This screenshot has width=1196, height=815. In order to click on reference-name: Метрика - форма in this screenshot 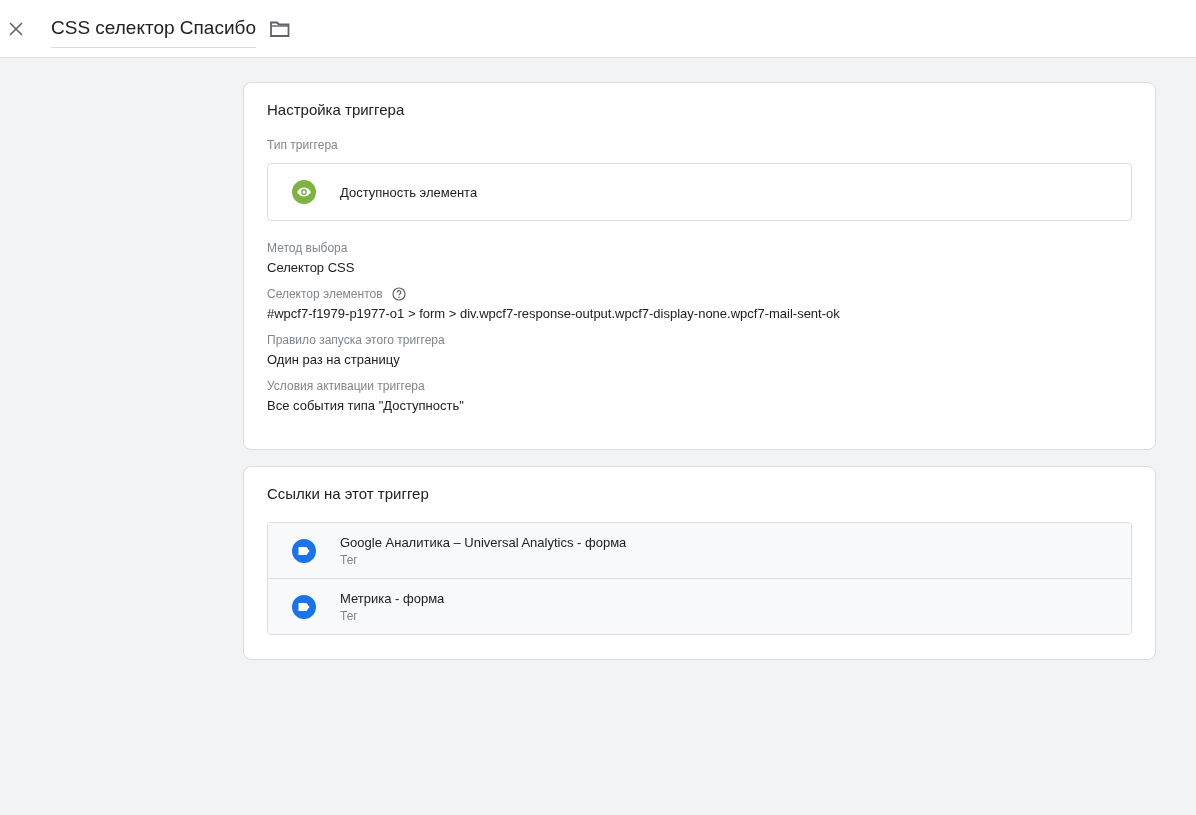, I will do `click(392, 598)`.